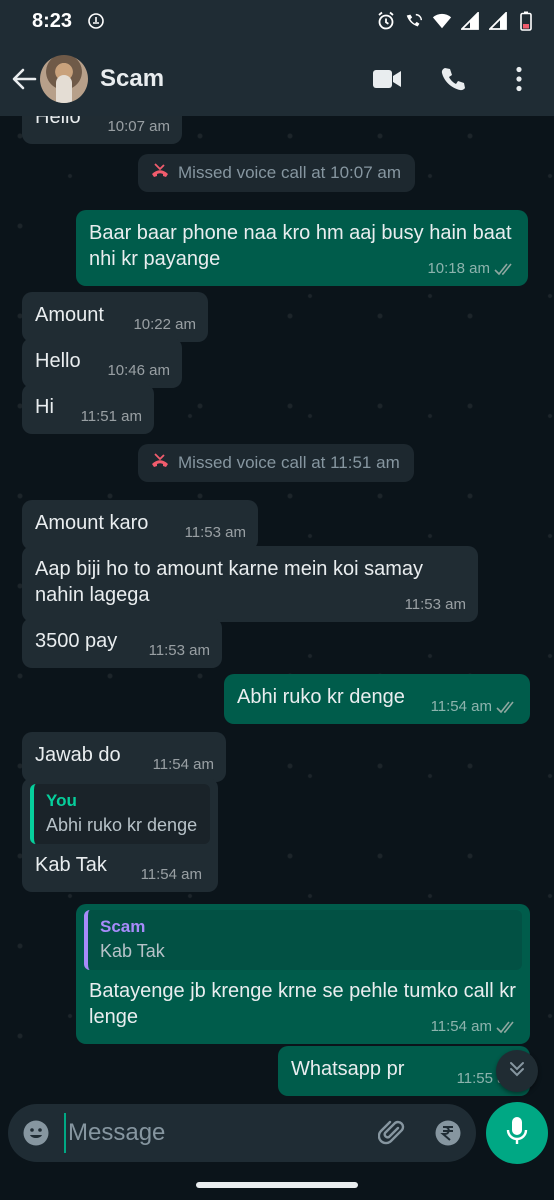 The height and width of the screenshot is (1200, 554). What do you see at coordinates (321, 697) in the screenshot?
I see `message-text: Abhi ruko kr denge` at bounding box center [321, 697].